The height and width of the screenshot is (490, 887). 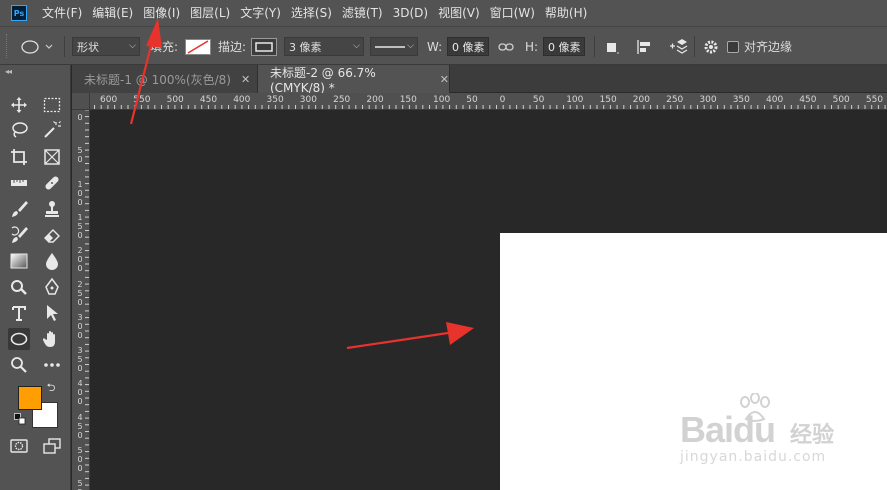 What do you see at coordinates (80, 226) in the screenshot?
I see `ruler-left-label: 150` at bounding box center [80, 226].